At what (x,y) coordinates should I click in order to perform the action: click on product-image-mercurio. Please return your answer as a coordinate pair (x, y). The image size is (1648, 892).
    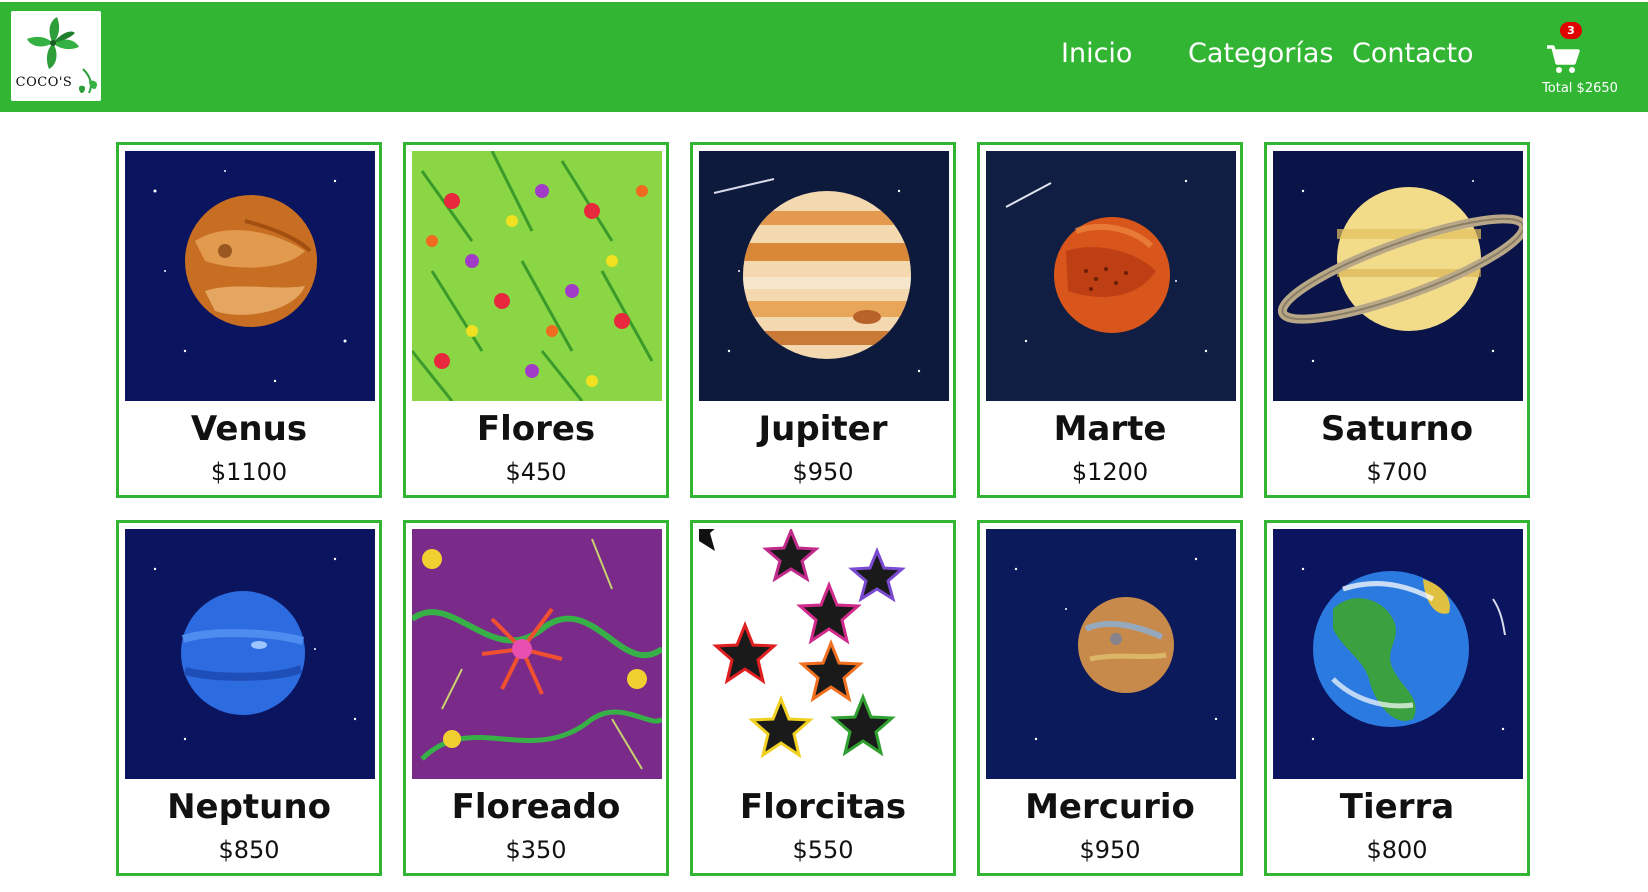
    Looking at the image, I should click on (1111, 654).